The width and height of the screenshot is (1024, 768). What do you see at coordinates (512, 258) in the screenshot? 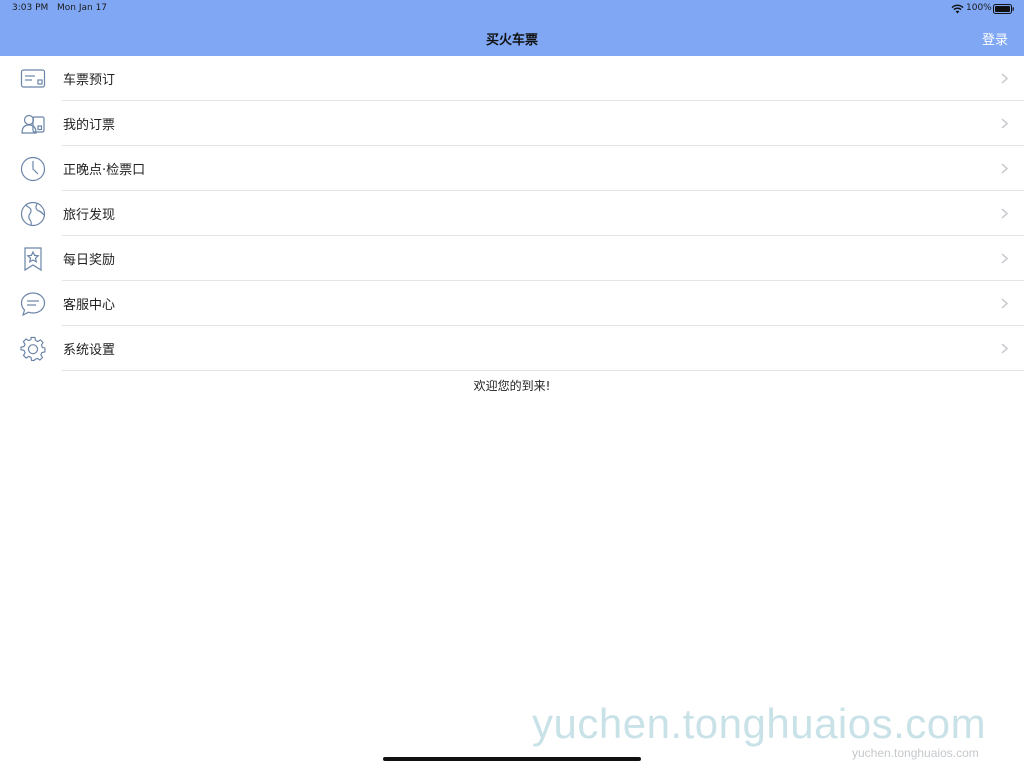
I see `menu-item-daily-reward: 每日奖励` at bounding box center [512, 258].